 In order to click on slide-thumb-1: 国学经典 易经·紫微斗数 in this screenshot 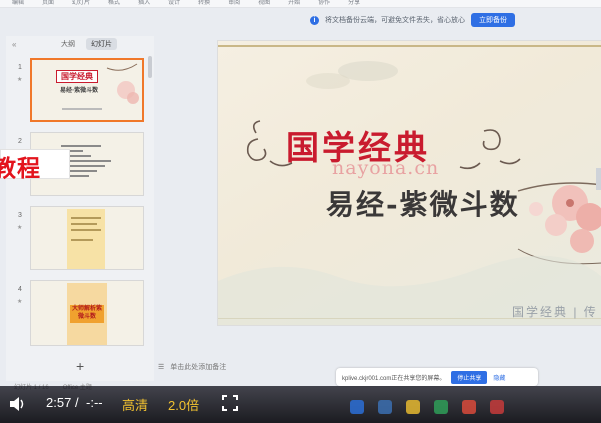, I will do `click(87, 90)`.